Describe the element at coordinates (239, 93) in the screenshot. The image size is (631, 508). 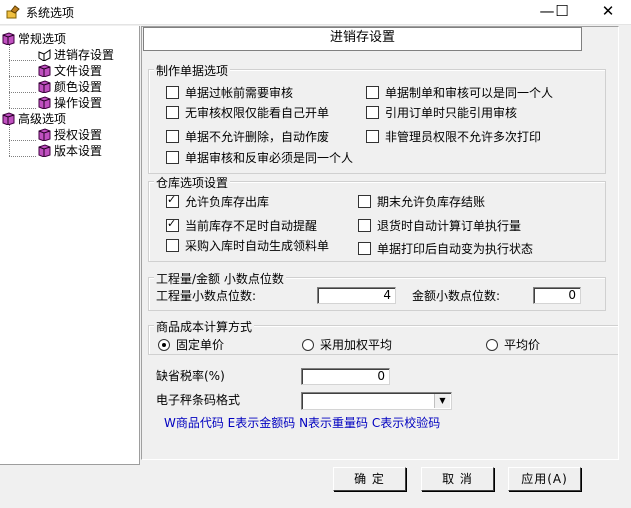
I see `checkbox-label: 单据过帐前需要审核` at that location.